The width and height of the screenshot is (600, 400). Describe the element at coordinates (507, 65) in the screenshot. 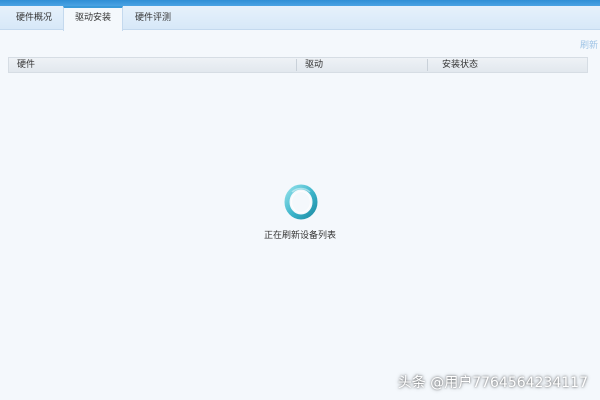

I see `column-header-install-status: 安装状态` at that location.